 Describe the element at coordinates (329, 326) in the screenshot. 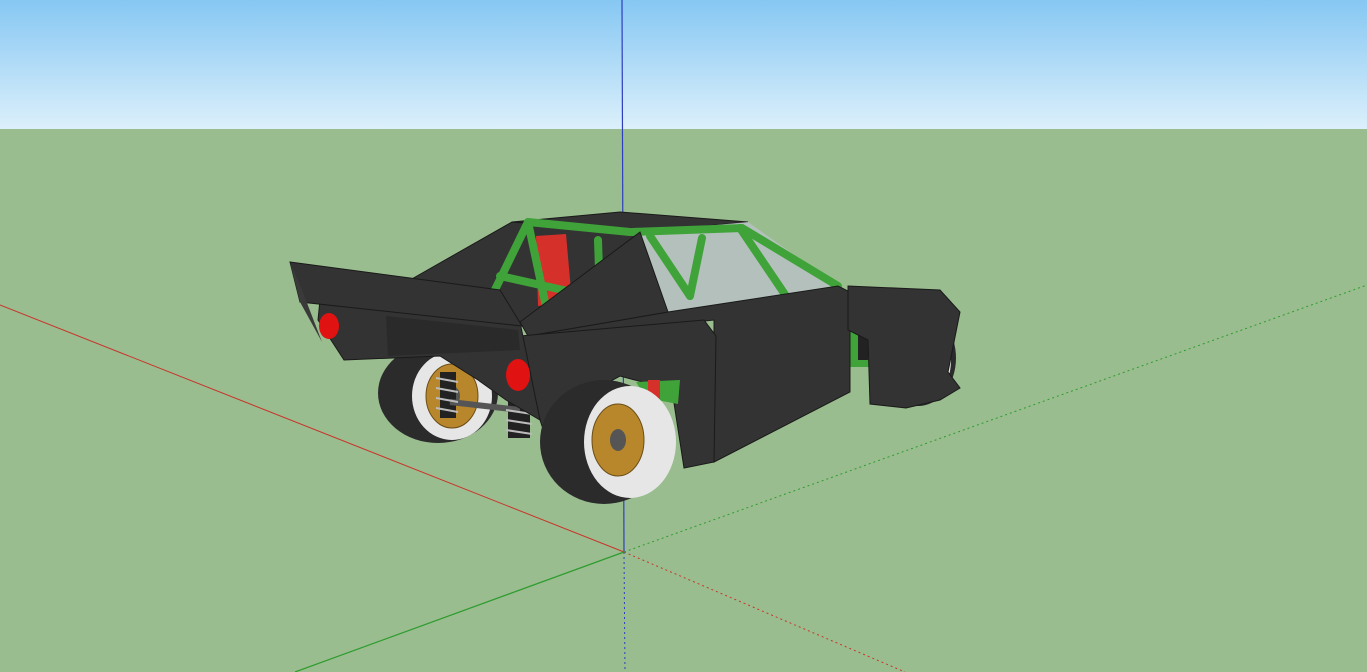

I see `tail-light-left` at that location.